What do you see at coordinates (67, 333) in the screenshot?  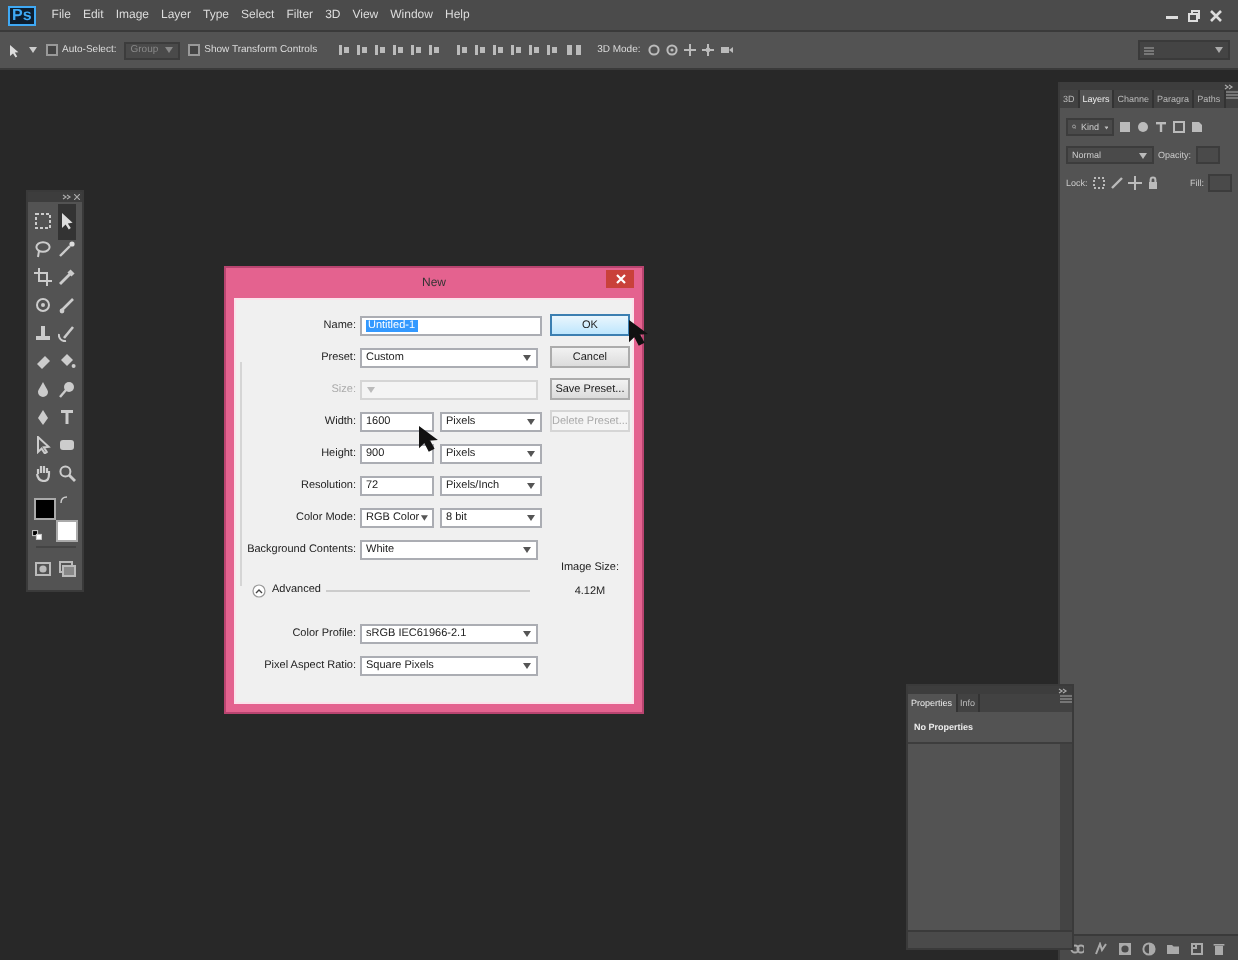 I see `history-brush-icon` at bounding box center [67, 333].